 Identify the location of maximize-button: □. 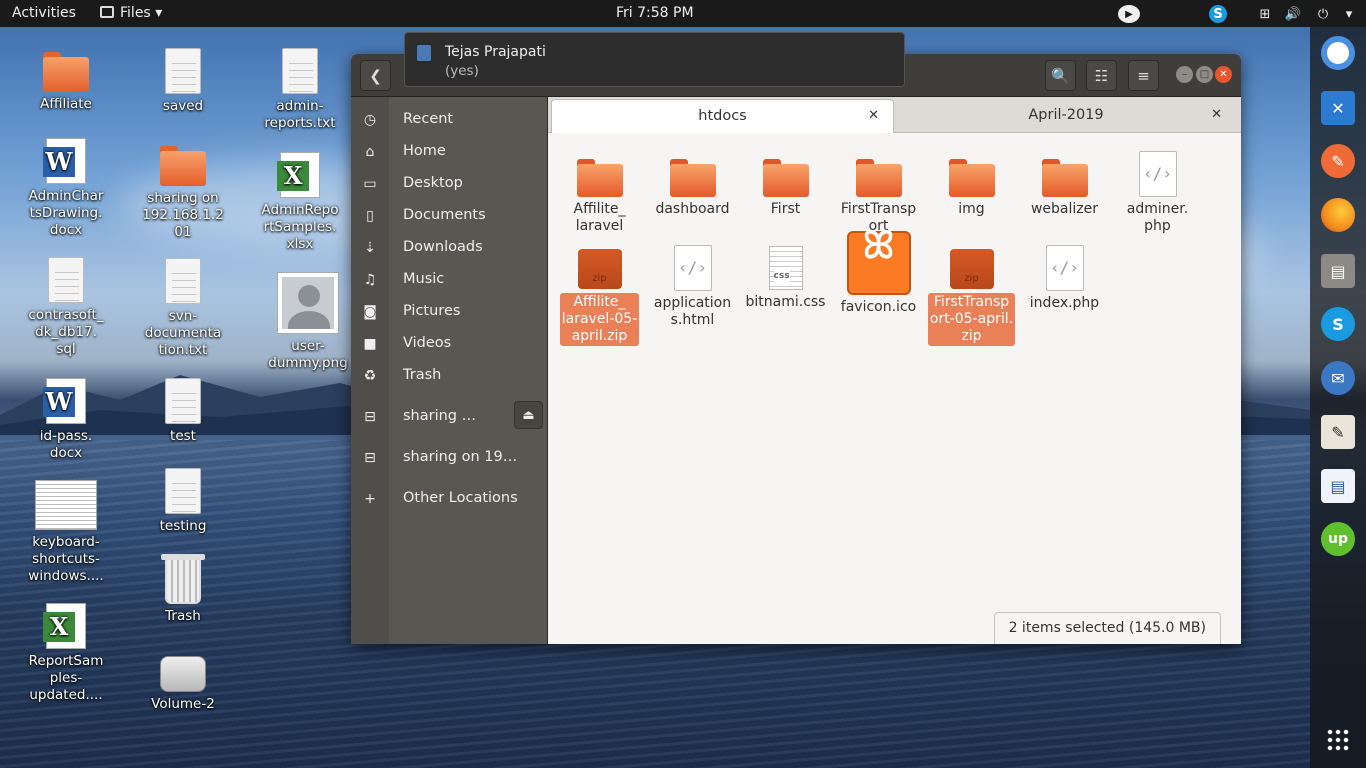
(1204, 74).